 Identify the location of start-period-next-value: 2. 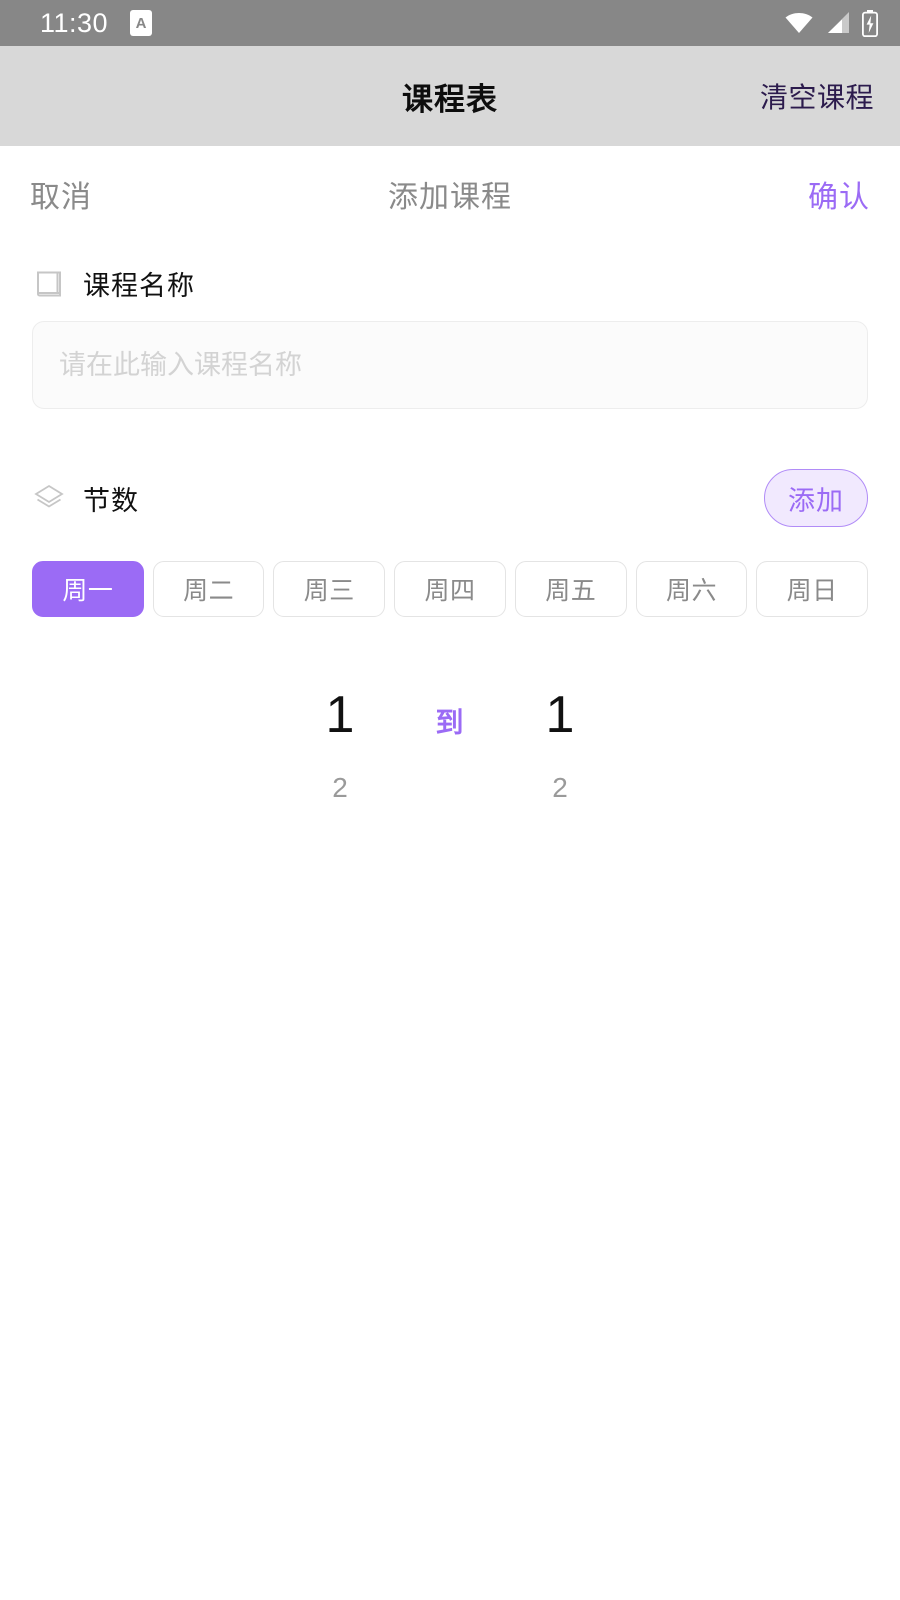
(340, 787).